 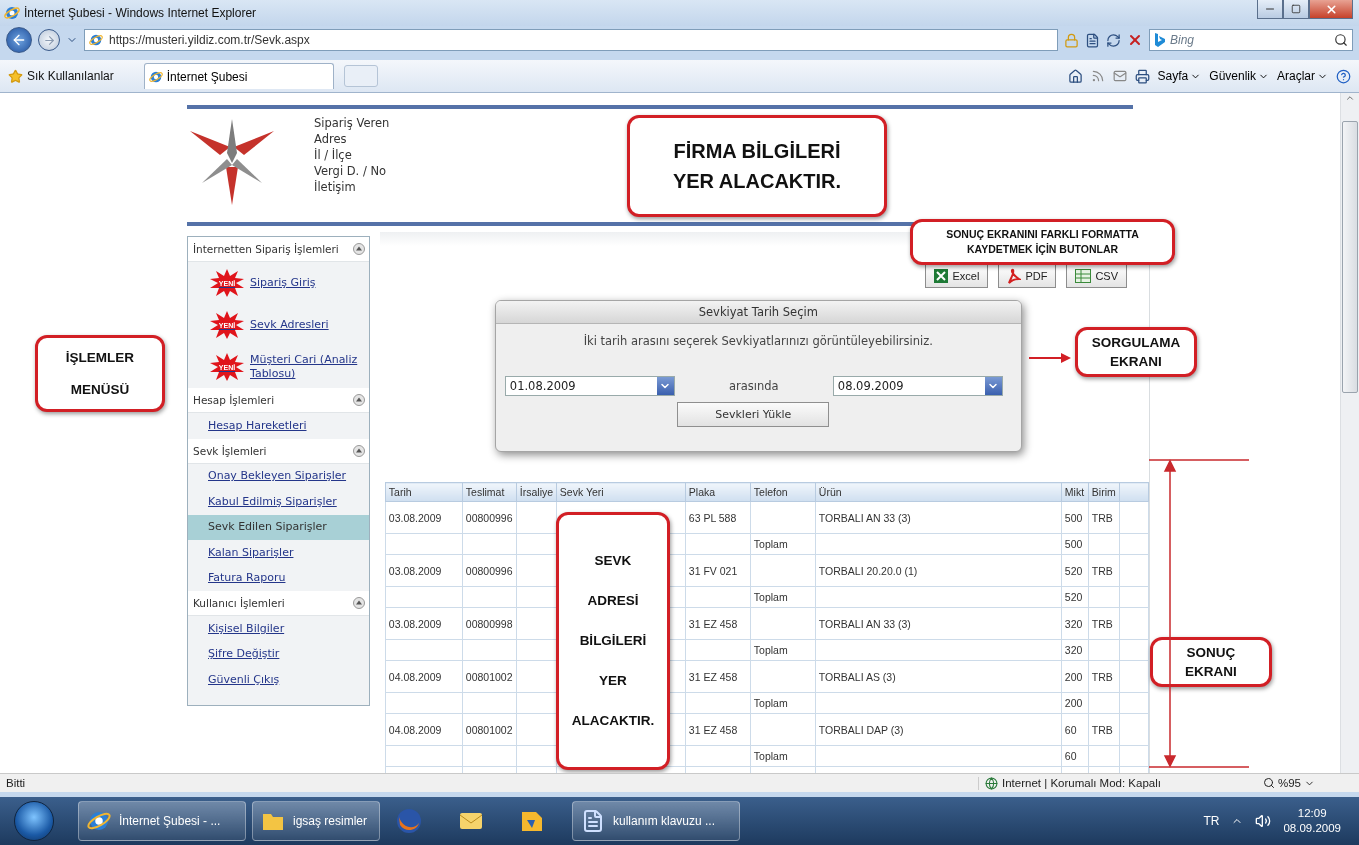 I want to click on menu-link: Kişisel Bilgiler, so click(x=278, y=629).